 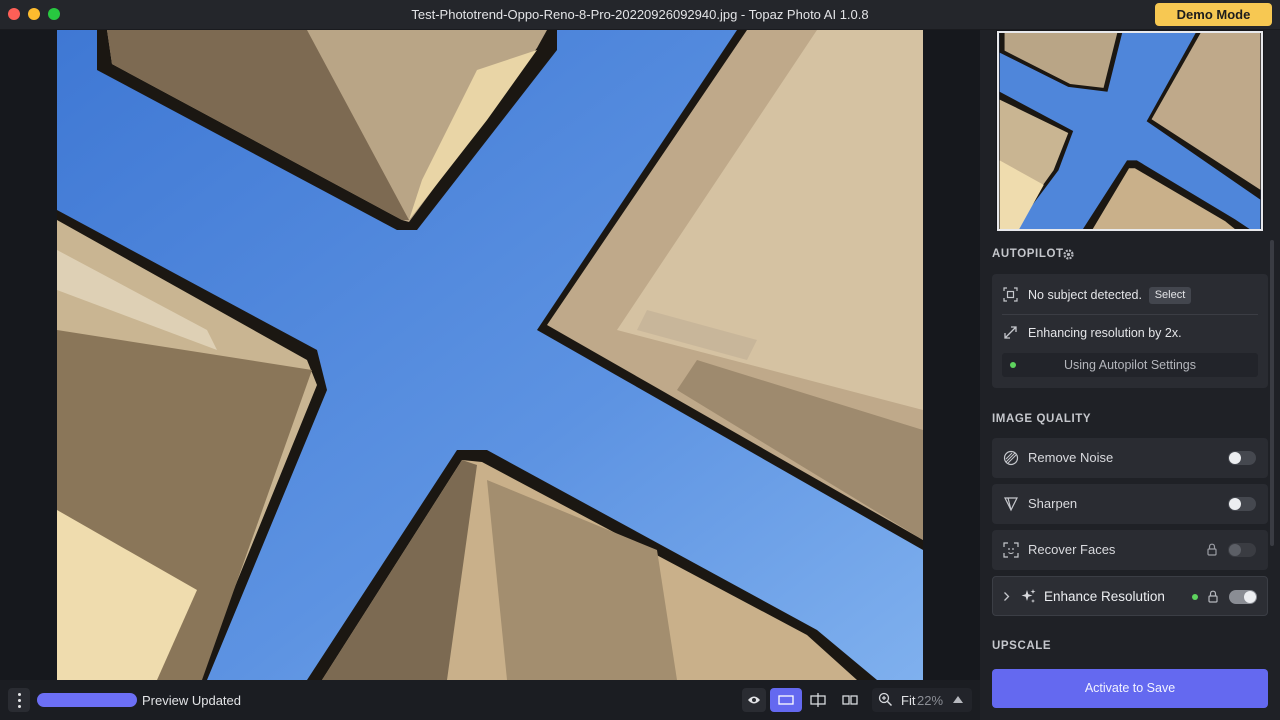 What do you see at coordinates (19, 700) in the screenshot?
I see `more-menu-button` at bounding box center [19, 700].